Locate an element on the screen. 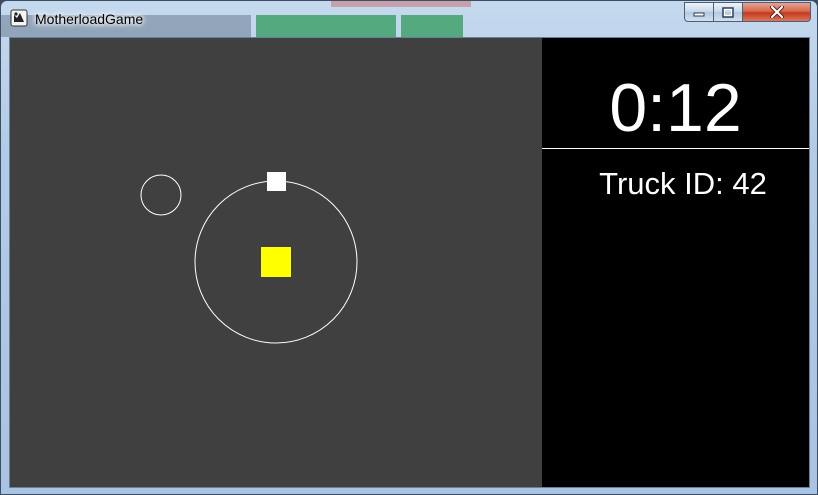 The width and height of the screenshot is (818, 495). close-button is located at coordinates (776, 12).